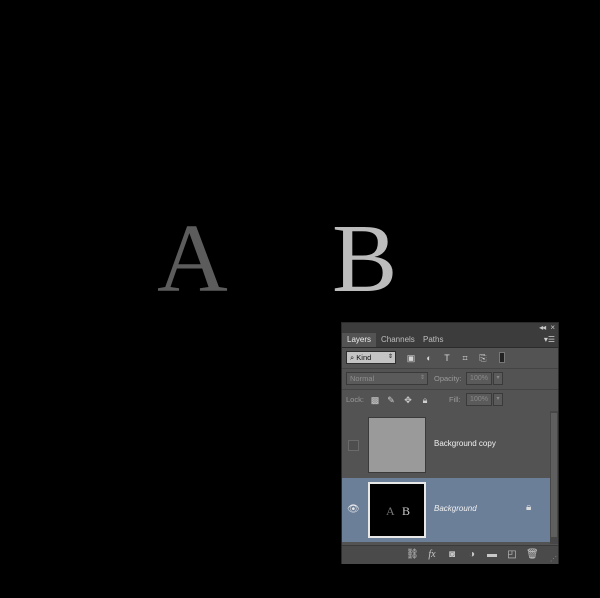  What do you see at coordinates (549, 340) in the screenshot?
I see `panel-menu-icon: ▾☰` at bounding box center [549, 340].